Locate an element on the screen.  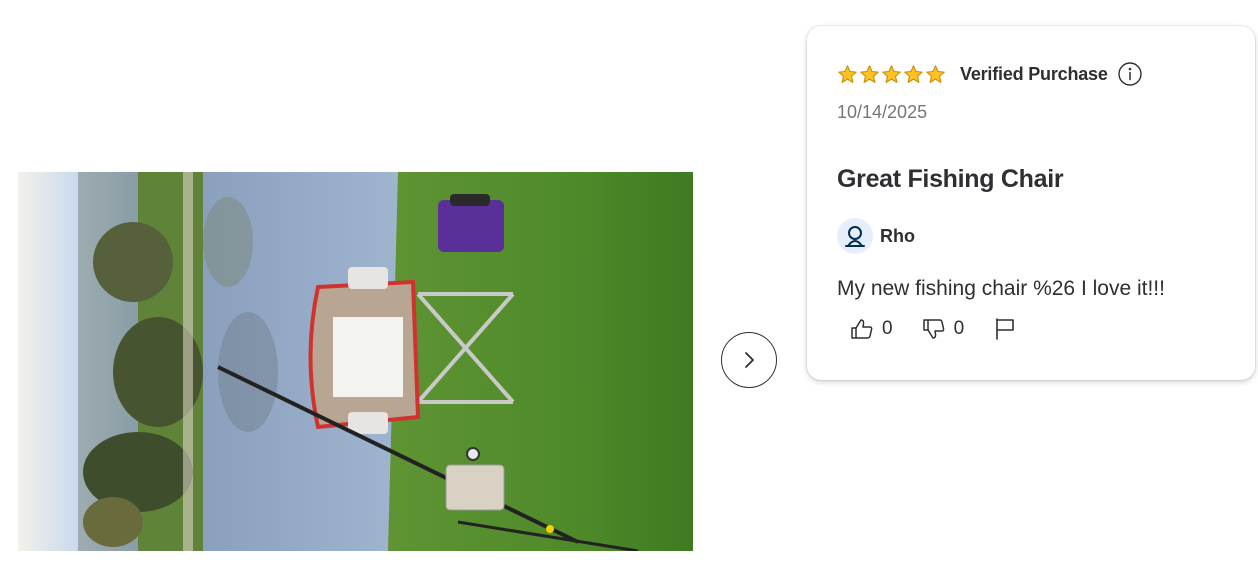
next-image-button is located at coordinates (749, 360).